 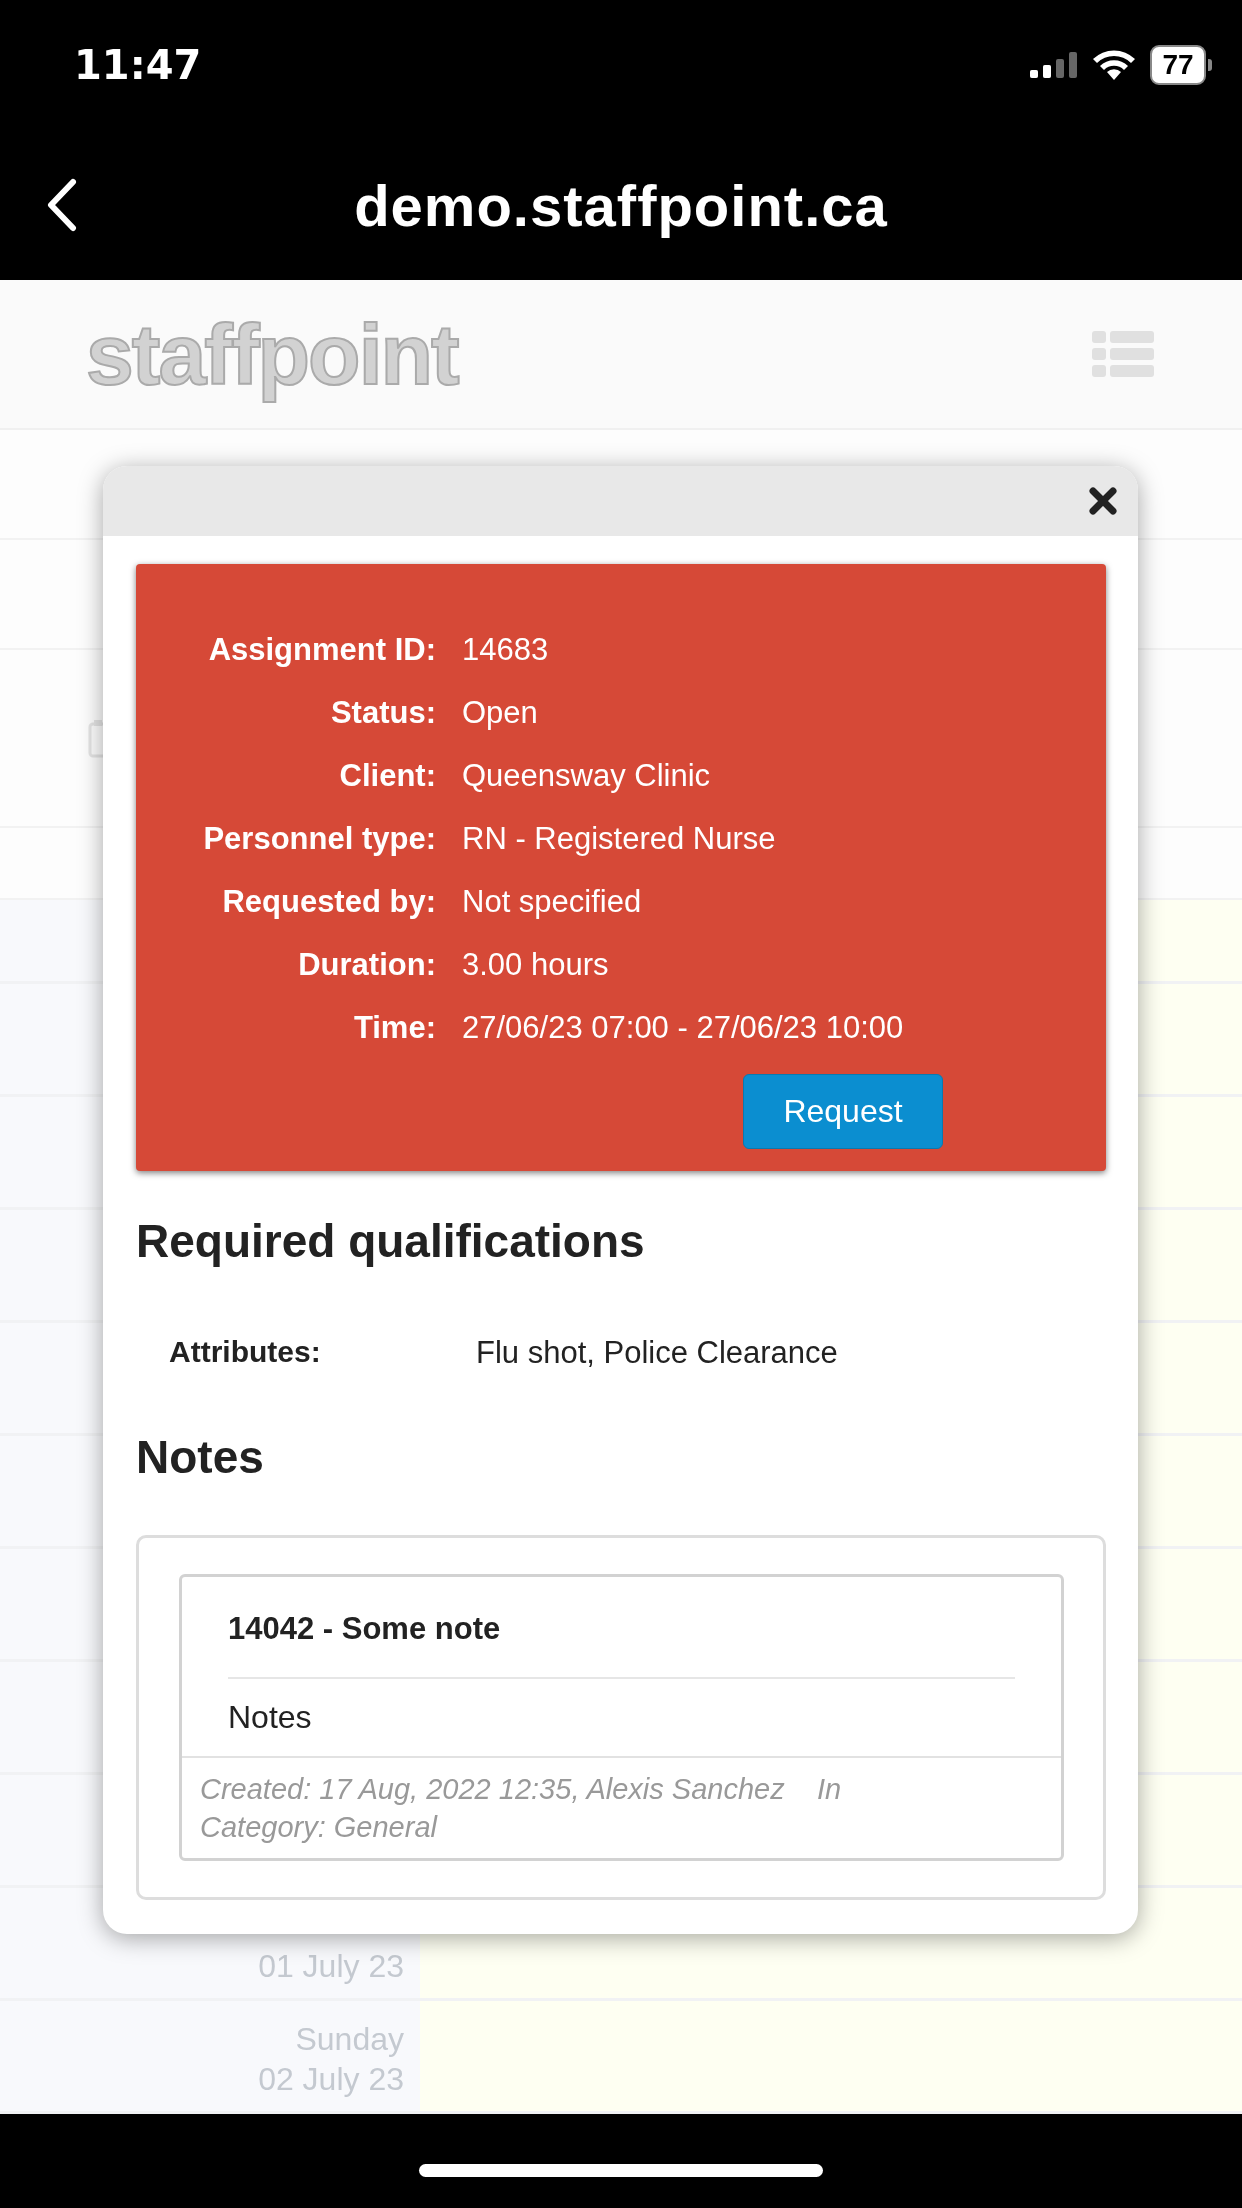 What do you see at coordinates (328, 902) in the screenshot?
I see `detail-label: Requested by:` at bounding box center [328, 902].